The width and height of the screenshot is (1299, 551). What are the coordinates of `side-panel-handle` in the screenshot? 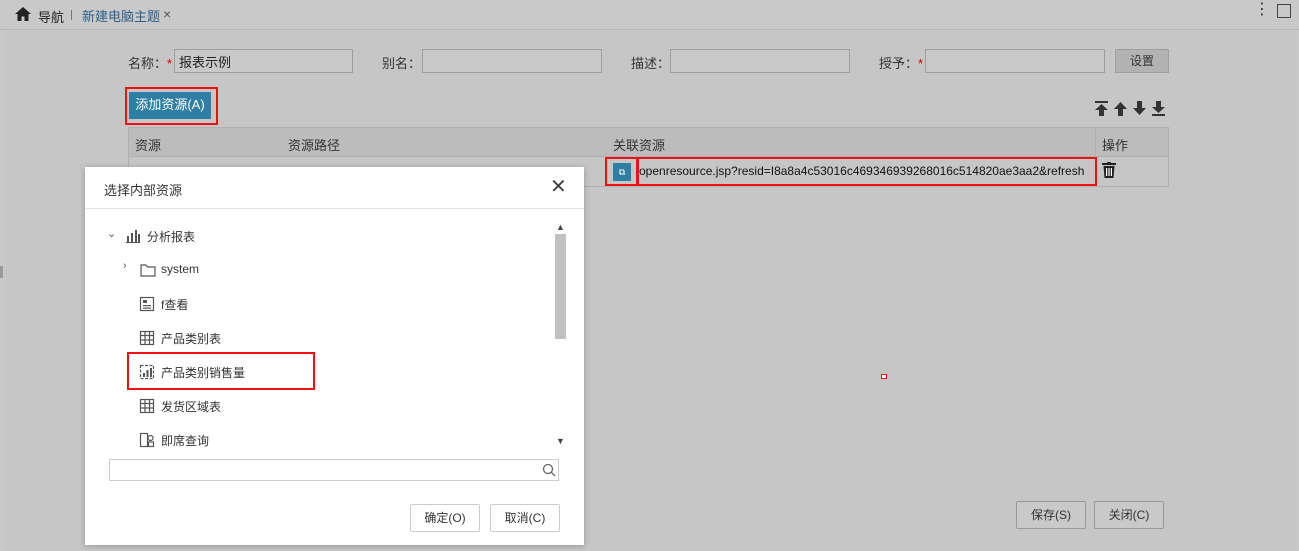 It's located at (1, 272).